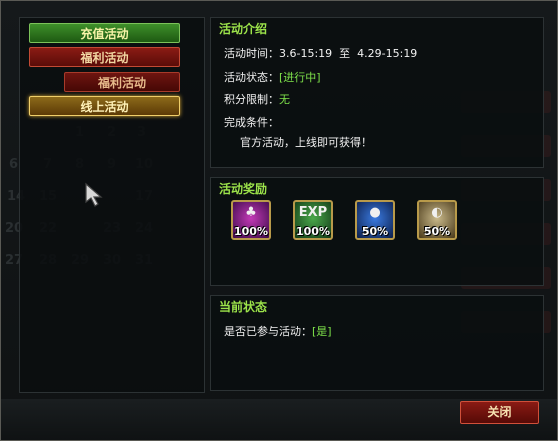 Image resolution: width=558 pixels, height=441 pixels. I want to click on activity-time-value: 3.6-15:19 至 4.29-15:19, so click(348, 53).